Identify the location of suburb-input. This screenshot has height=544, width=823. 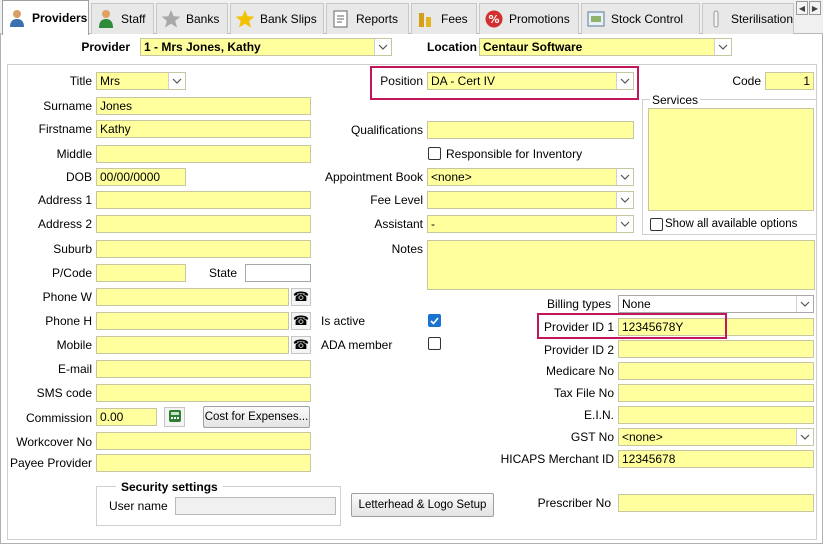
(203, 249).